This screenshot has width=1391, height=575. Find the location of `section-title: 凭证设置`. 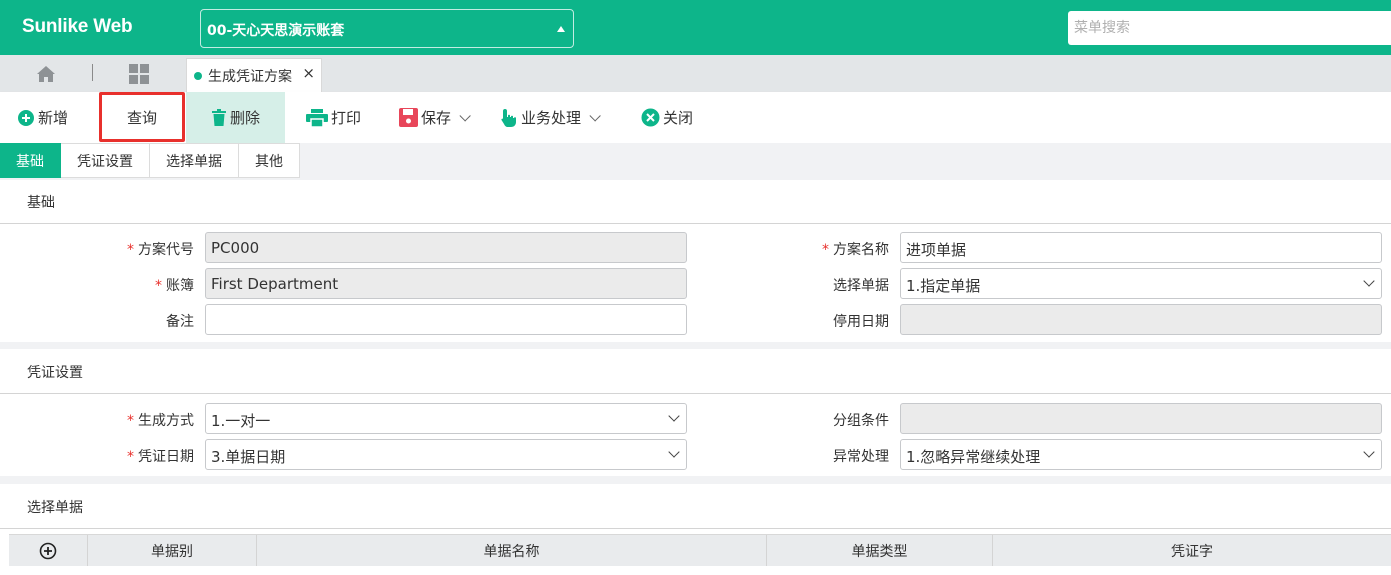

section-title: 凭证设置 is located at coordinates (55, 373).